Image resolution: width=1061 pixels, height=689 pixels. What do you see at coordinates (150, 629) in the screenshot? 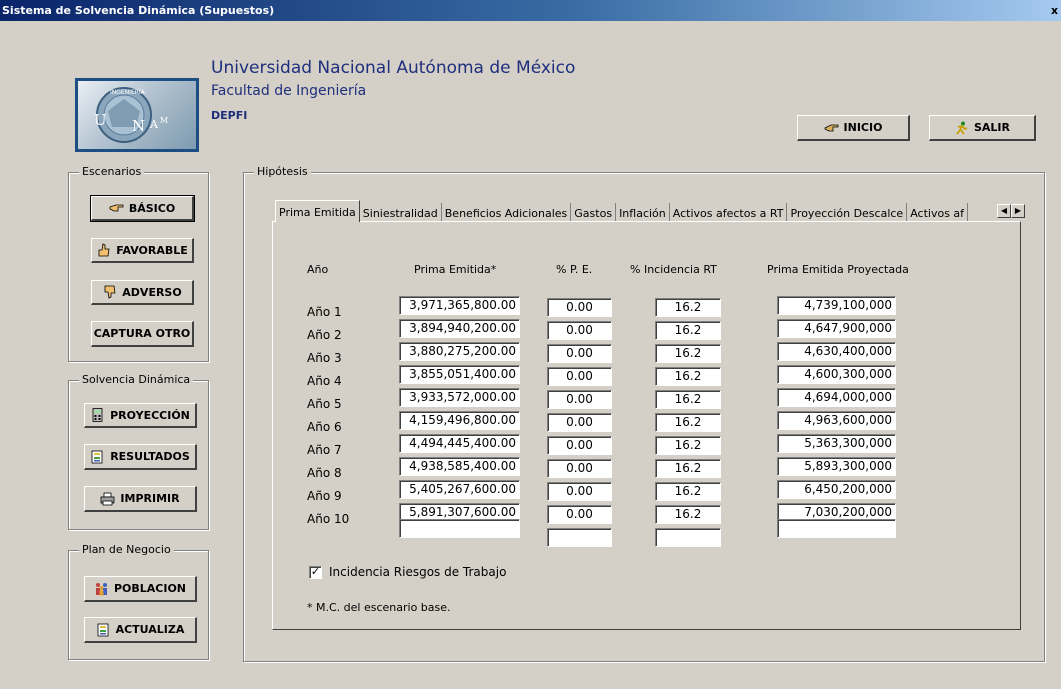
I see `actualiza-label: ACTUALIZA` at bounding box center [150, 629].